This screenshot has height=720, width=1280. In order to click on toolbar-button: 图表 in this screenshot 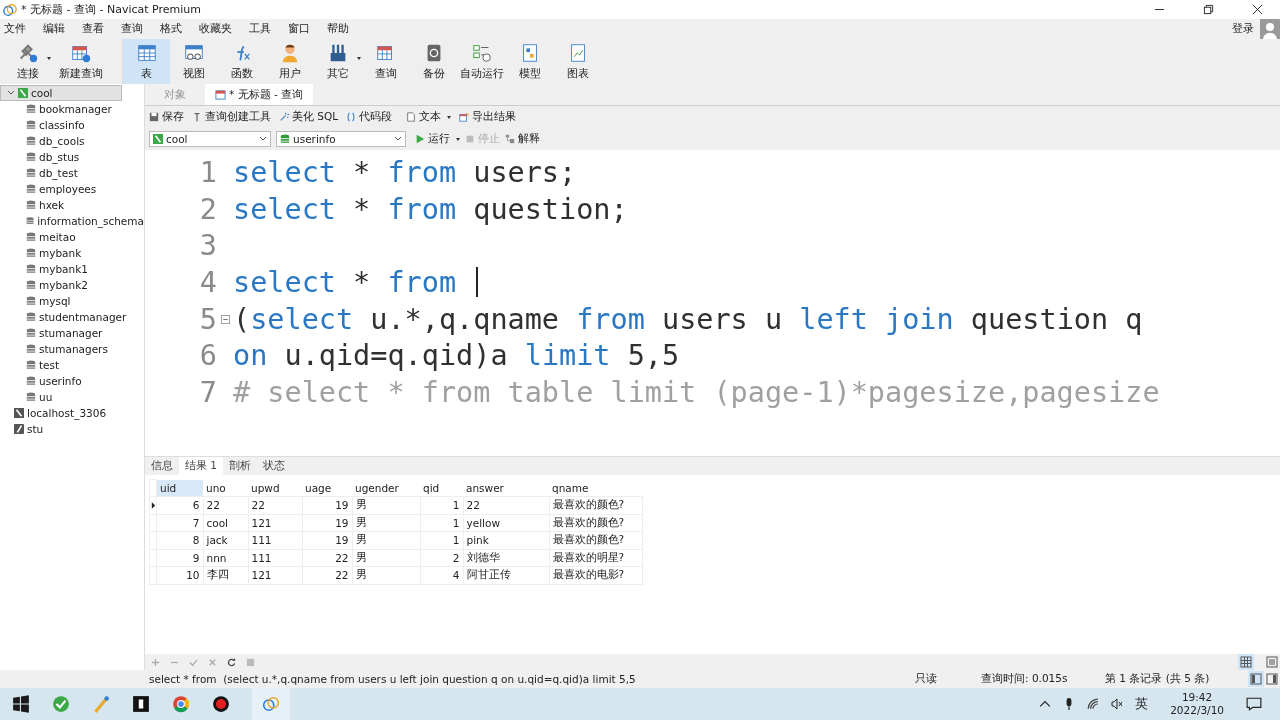, I will do `click(578, 61)`.